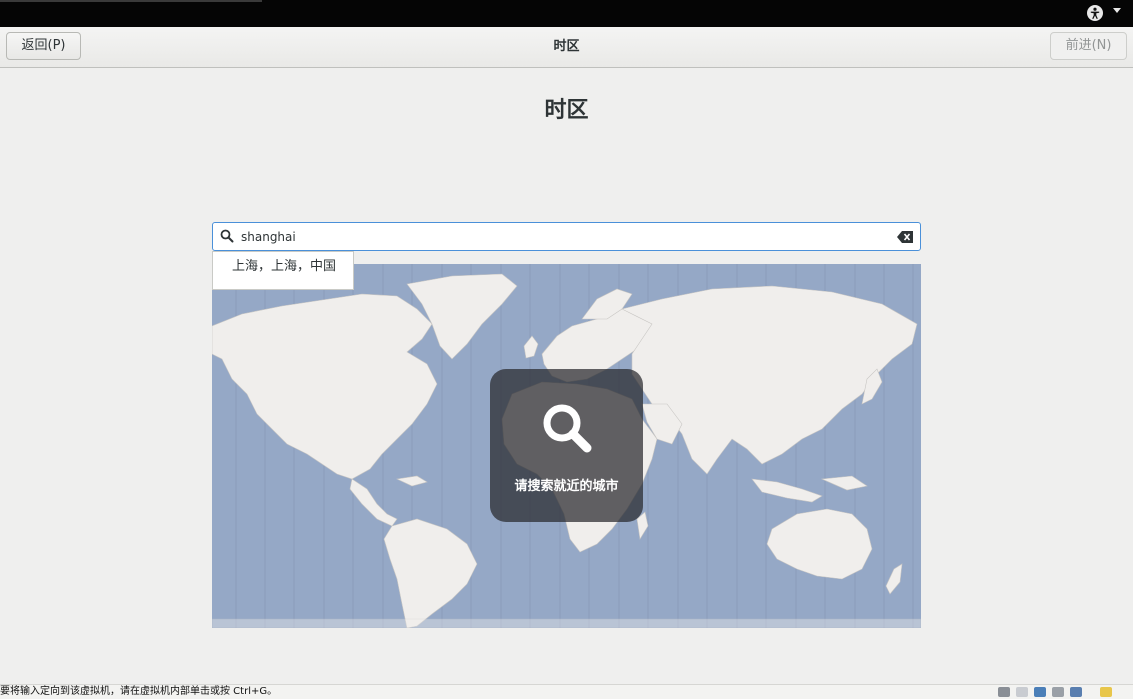 This screenshot has height=699, width=1133. I want to click on status-text: 要将输入定向到该虚拟机，请在虚拟机内部单击或按 Ctrl+G。, so click(139, 691).